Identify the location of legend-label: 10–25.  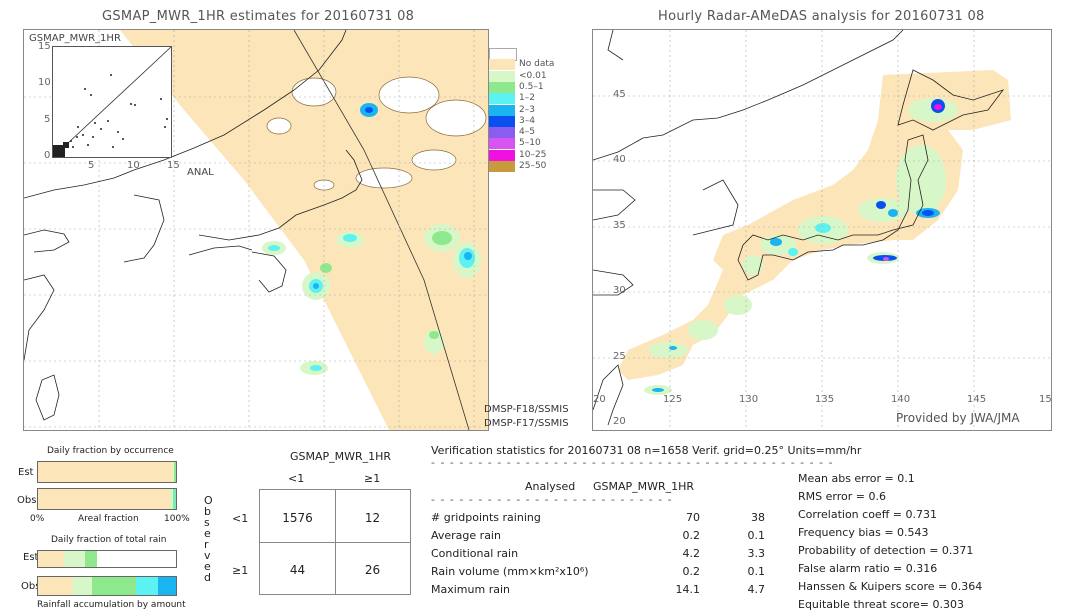
(533, 154).